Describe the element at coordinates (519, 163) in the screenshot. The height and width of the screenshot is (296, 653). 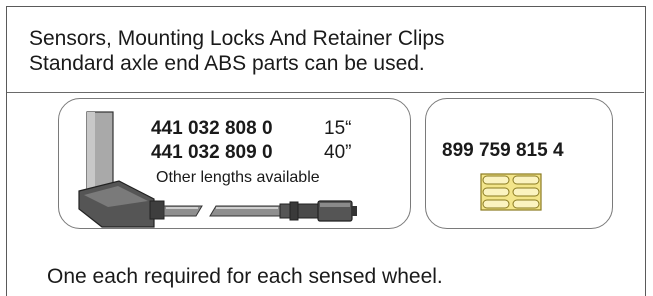
I see `retainer-clip-panel: 899 759 815 4` at that location.